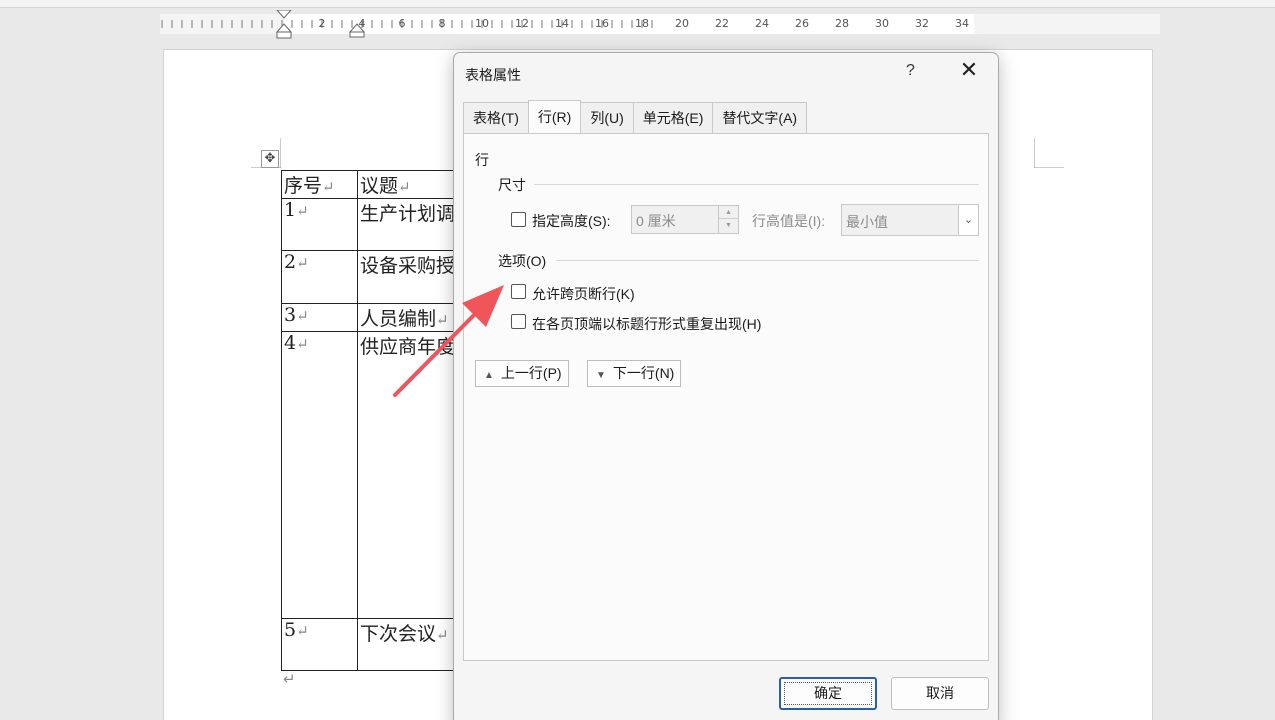 The height and width of the screenshot is (720, 1275). I want to click on table-cell: 4↵, so click(319, 475).